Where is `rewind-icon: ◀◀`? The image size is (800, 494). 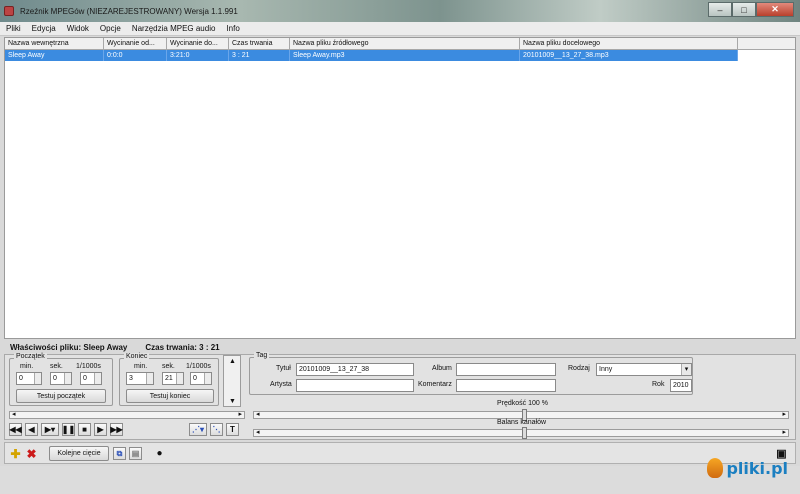 rewind-icon: ◀◀ is located at coordinates (15, 429).